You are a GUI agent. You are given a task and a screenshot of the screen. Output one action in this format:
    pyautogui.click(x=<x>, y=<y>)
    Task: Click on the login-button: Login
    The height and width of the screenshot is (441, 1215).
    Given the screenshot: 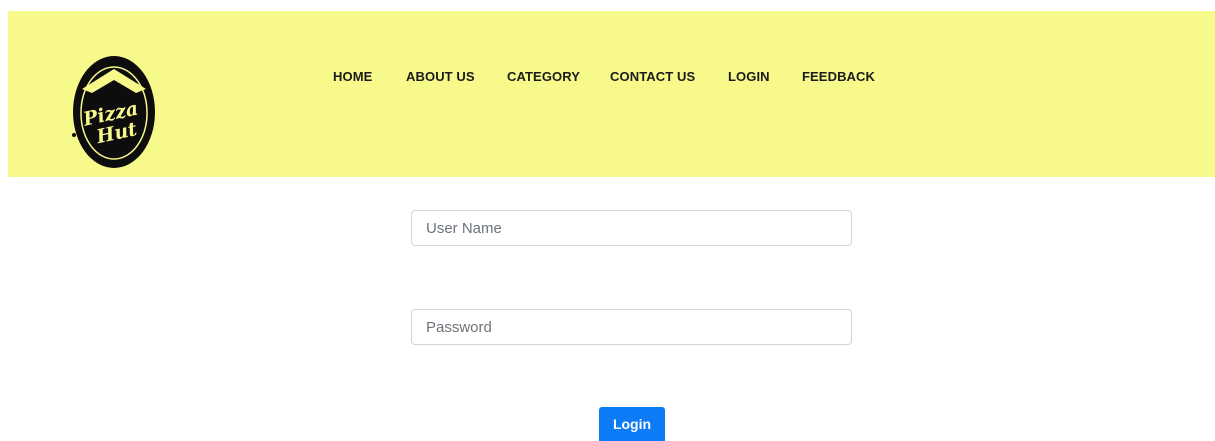 What is the action you would take?
    pyautogui.click(x=632, y=424)
    